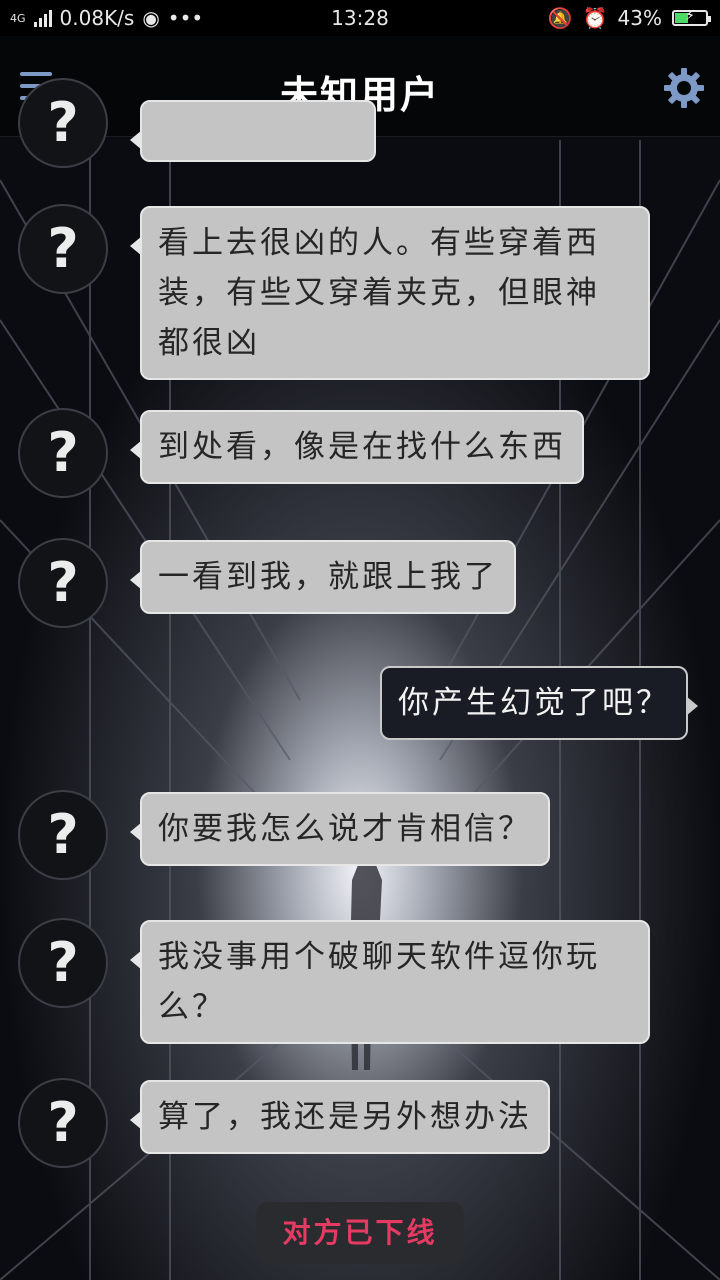  I want to click on offline-notice: 对方已下线, so click(360, 1233).